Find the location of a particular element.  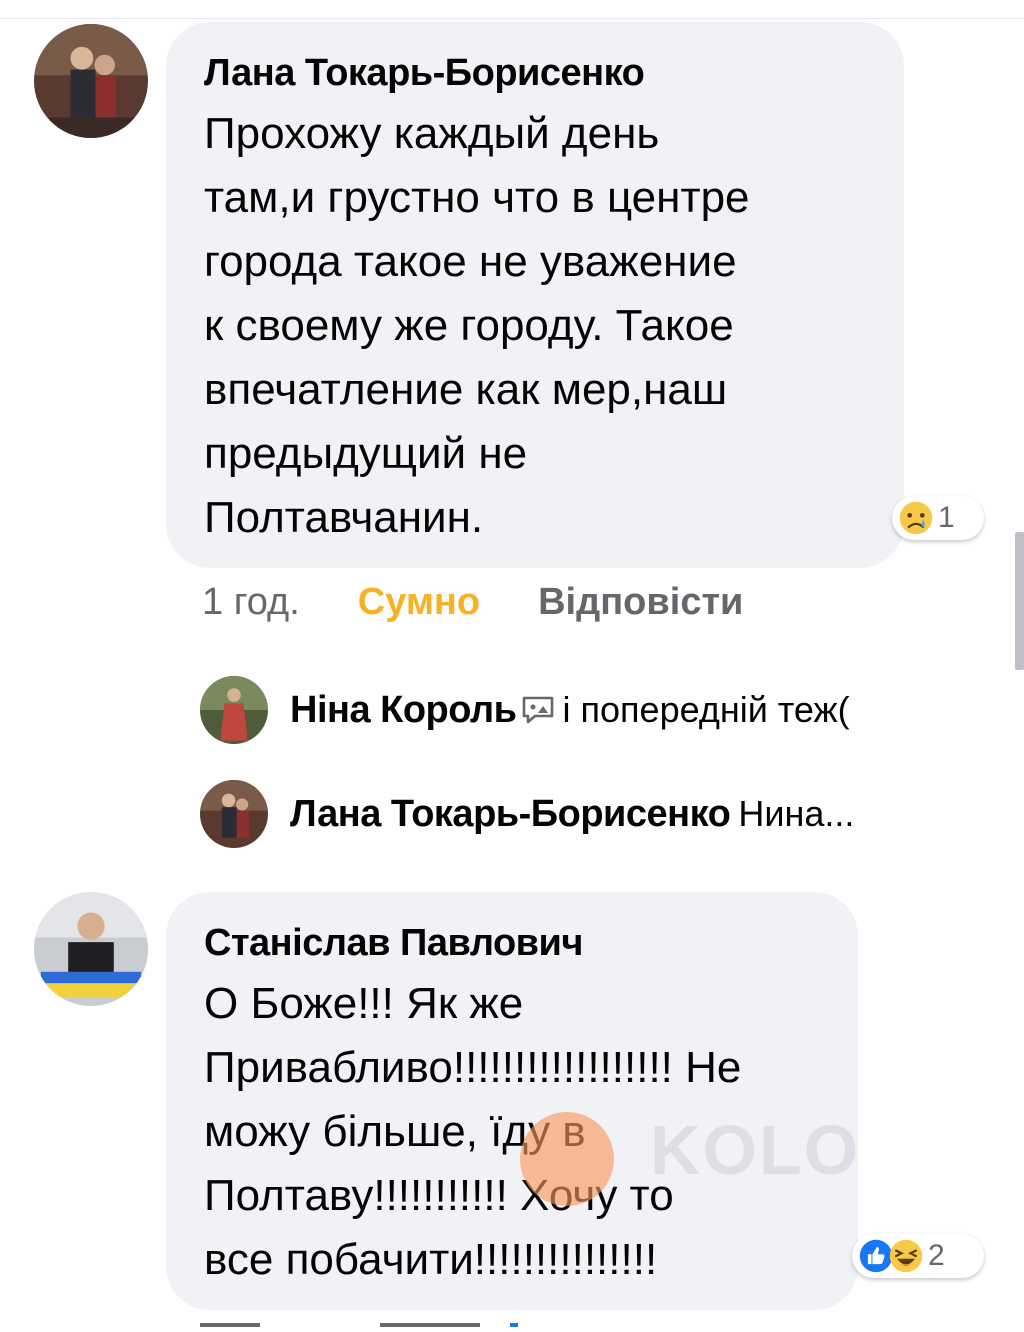

comment-line: к своему же городу. Такое is located at coordinates (469, 325).